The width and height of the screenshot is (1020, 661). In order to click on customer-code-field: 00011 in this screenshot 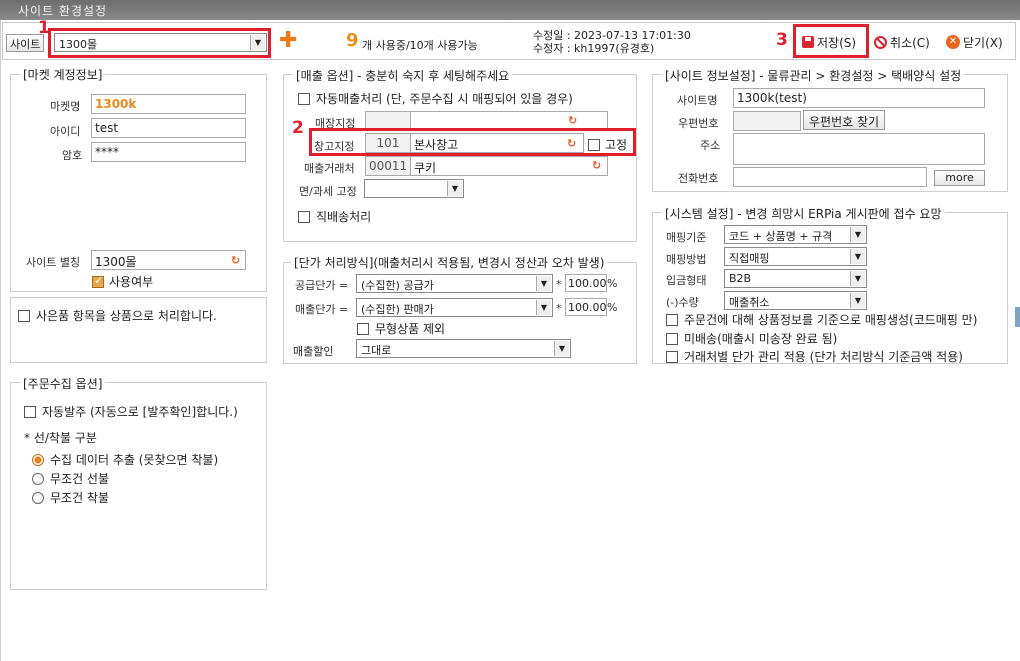, I will do `click(388, 166)`.